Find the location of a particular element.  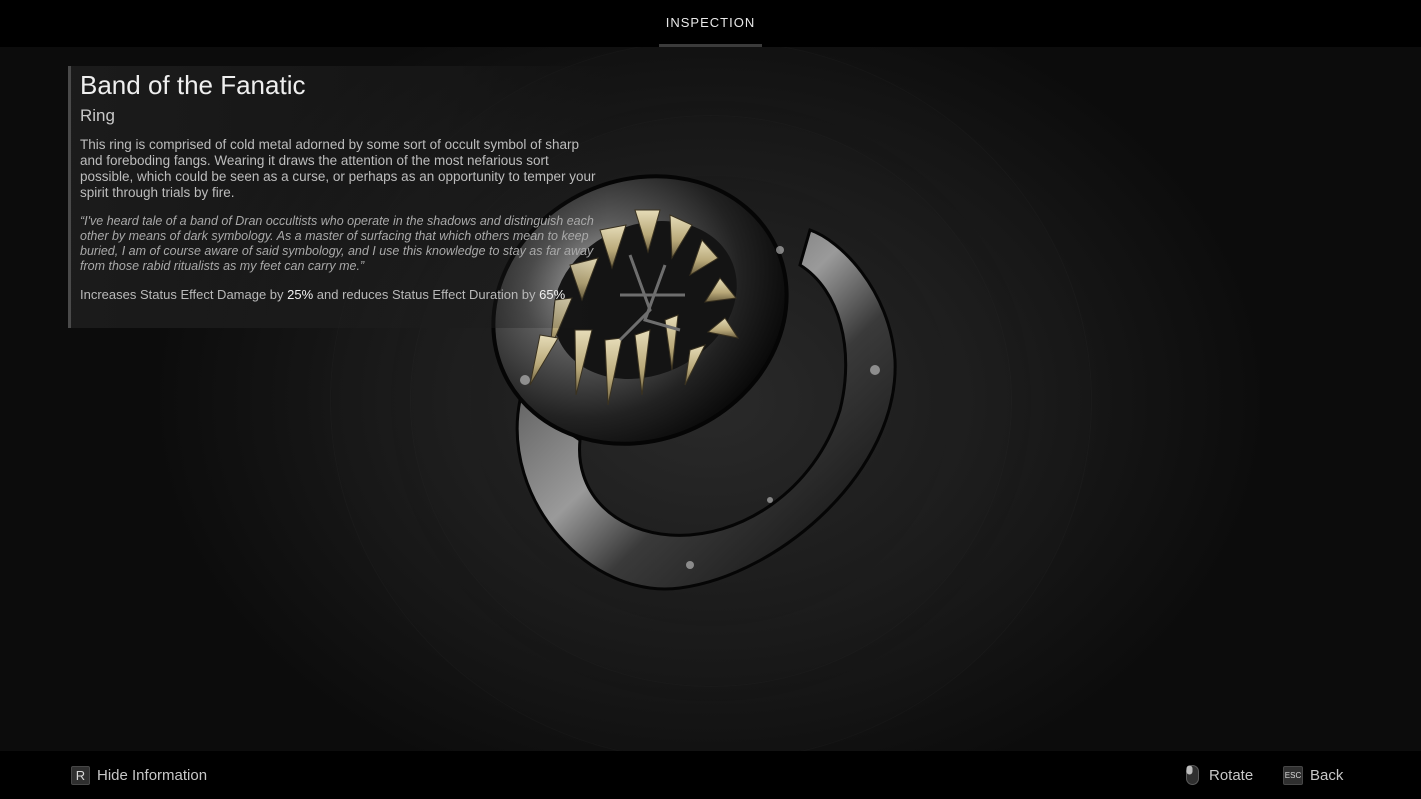

rotate-button: Rotate is located at coordinates (1219, 775).